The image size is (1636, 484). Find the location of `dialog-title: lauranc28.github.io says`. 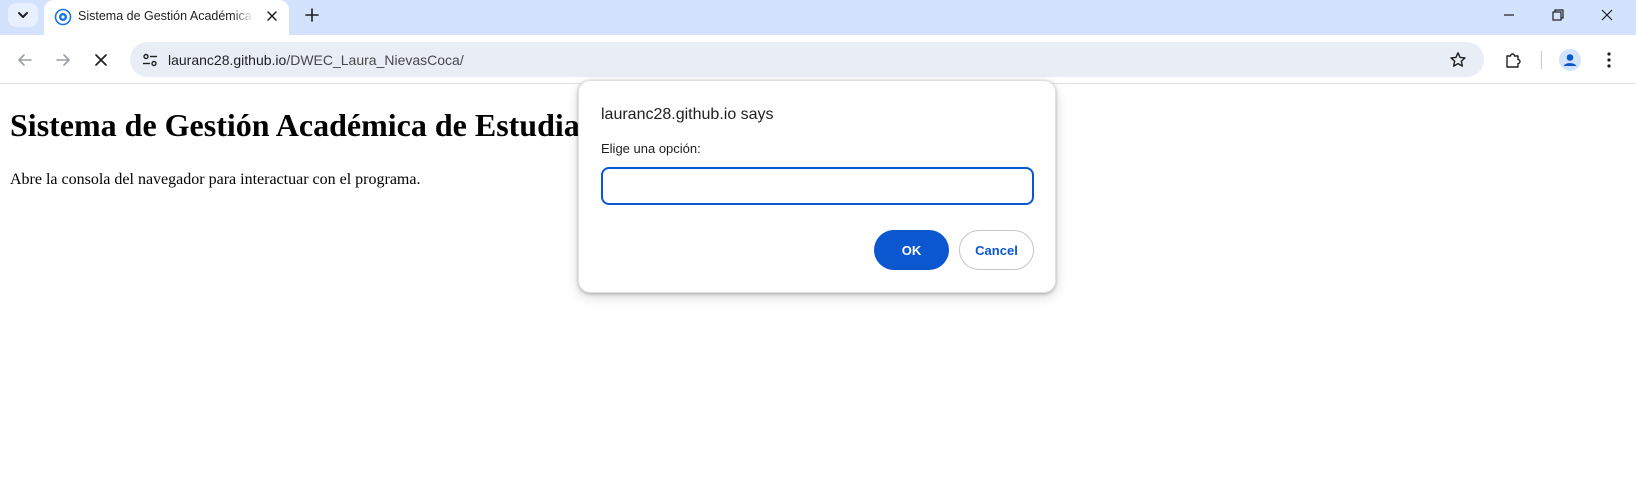

dialog-title: lauranc28.github.io says is located at coordinates (687, 114).